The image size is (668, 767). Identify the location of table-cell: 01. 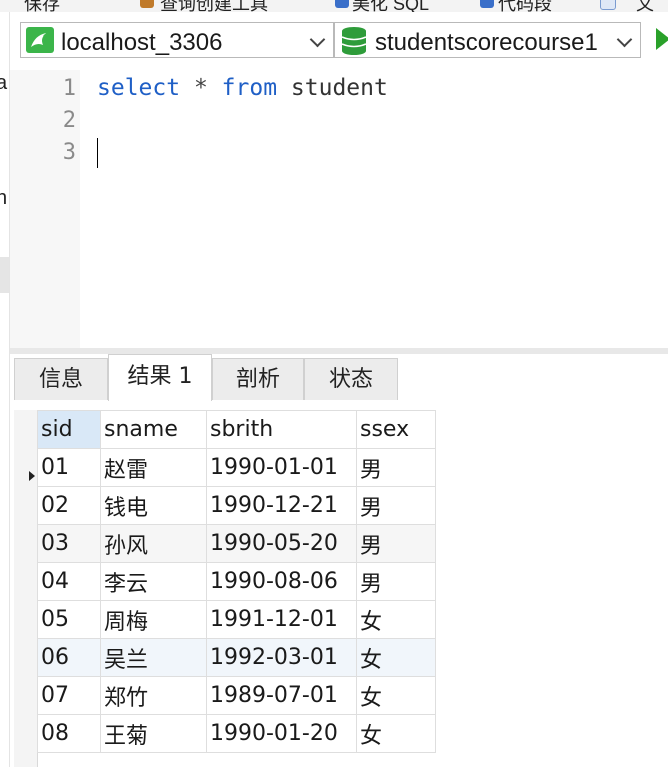
(69, 467).